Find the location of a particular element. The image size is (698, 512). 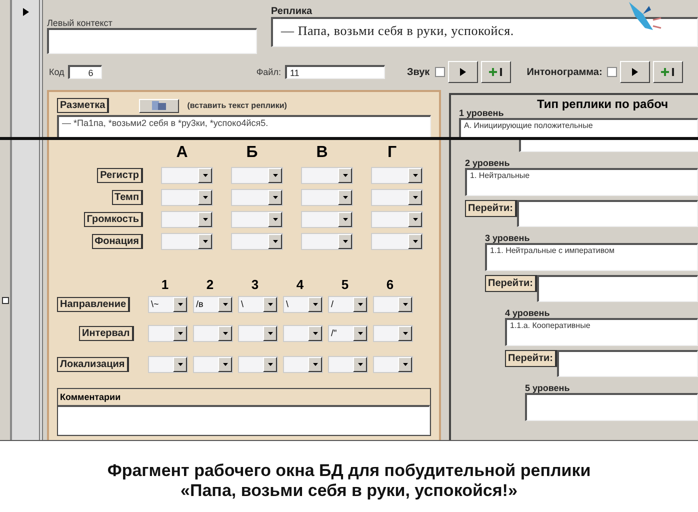

hint-text: (вставить текст реплики) is located at coordinates (237, 105).